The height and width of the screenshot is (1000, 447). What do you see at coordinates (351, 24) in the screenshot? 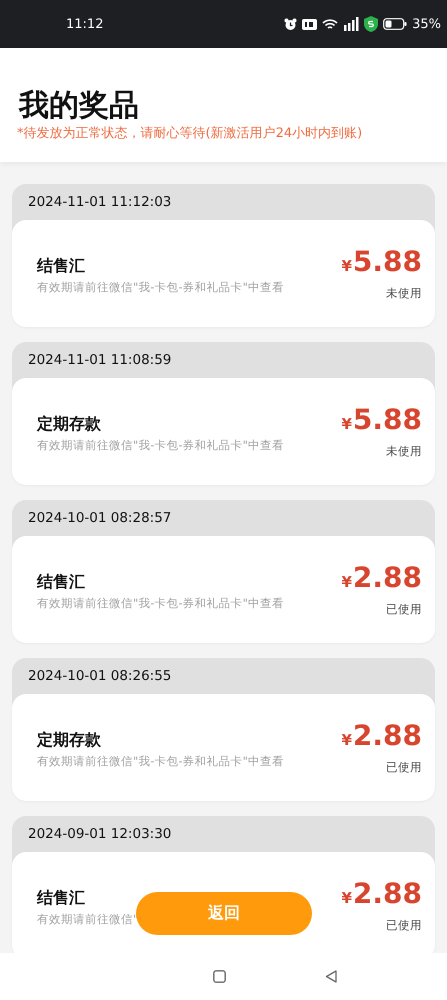
I see `signal-icon` at bounding box center [351, 24].